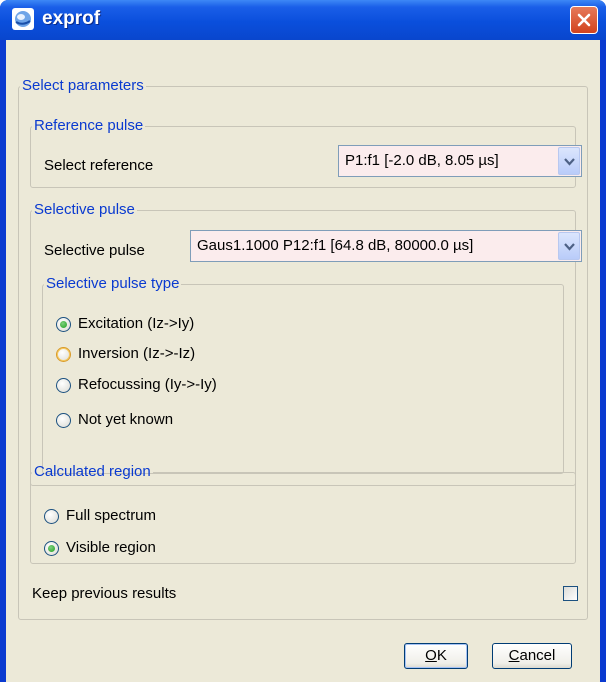  What do you see at coordinates (89, 125) in the screenshot?
I see `reference-pulse-legend: Reference pulse` at bounding box center [89, 125].